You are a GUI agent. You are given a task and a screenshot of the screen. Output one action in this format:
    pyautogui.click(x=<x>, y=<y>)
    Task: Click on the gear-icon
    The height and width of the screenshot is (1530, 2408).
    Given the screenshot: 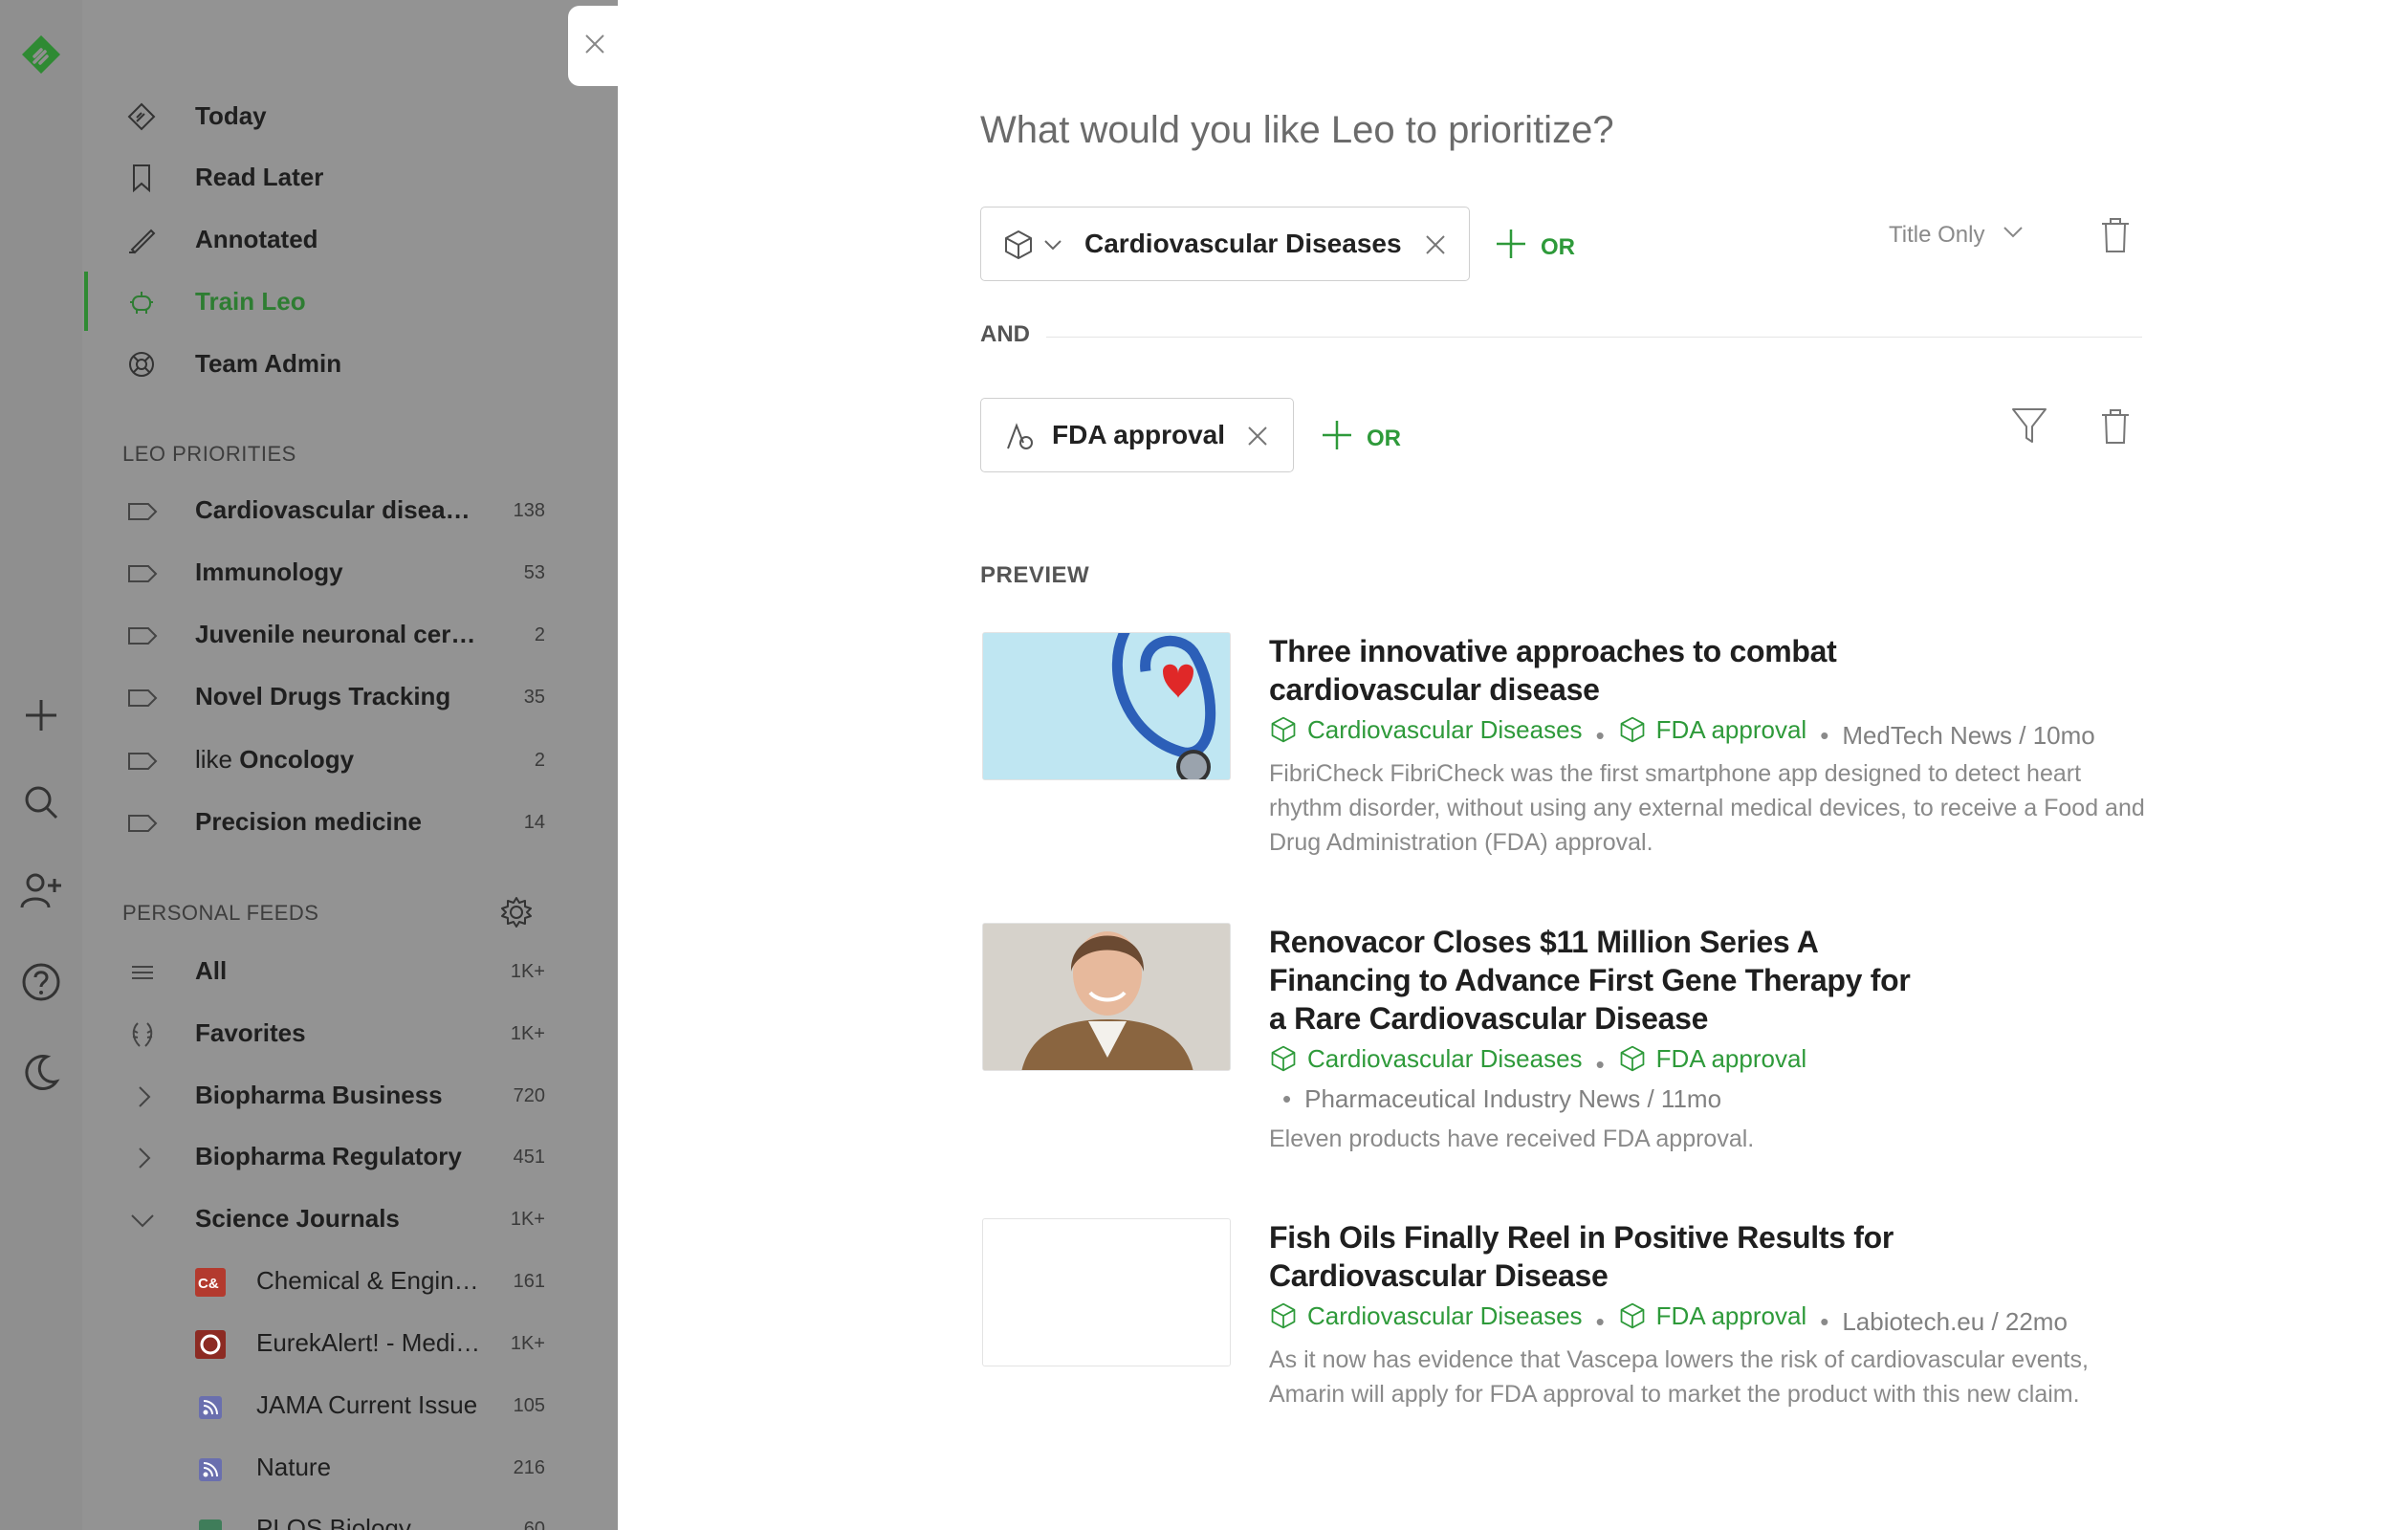 What is the action you would take?
    pyautogui.click(x=517, y=912)
    